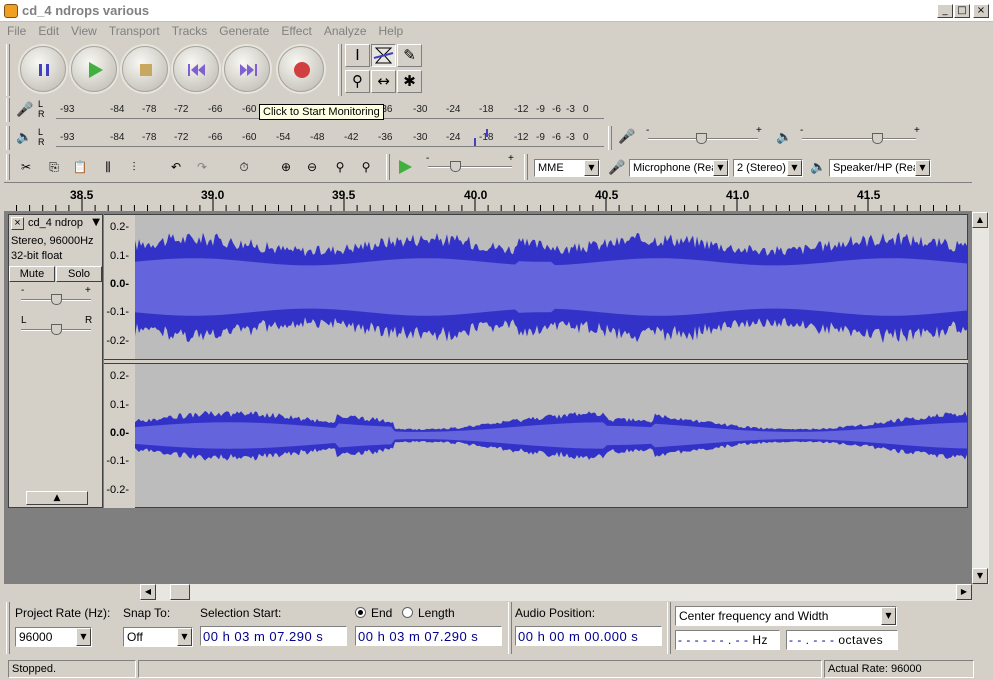 Image resolution: width=993 pixels, height=680 pixels. What do you see at coordinates (409, 81) in the screenshot?
I see `multi-tool: ✱` at bounding box center [409, 81].